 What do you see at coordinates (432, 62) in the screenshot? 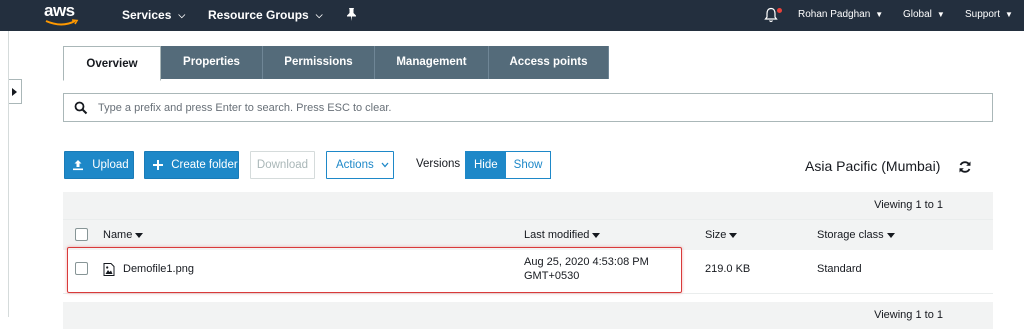
I see `tab-management: Management` at bounding box center [432, 62].